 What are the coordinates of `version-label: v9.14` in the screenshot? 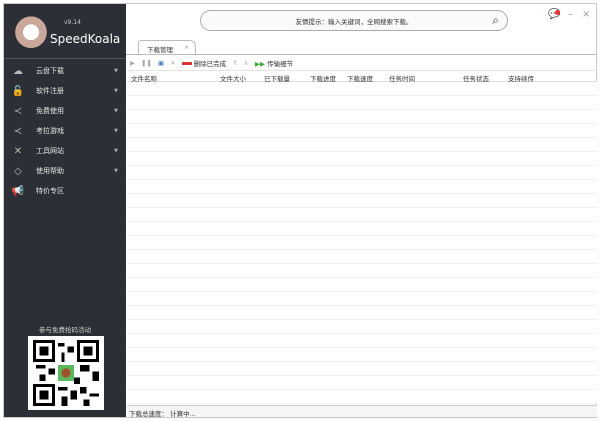 It's located at (72, 22).